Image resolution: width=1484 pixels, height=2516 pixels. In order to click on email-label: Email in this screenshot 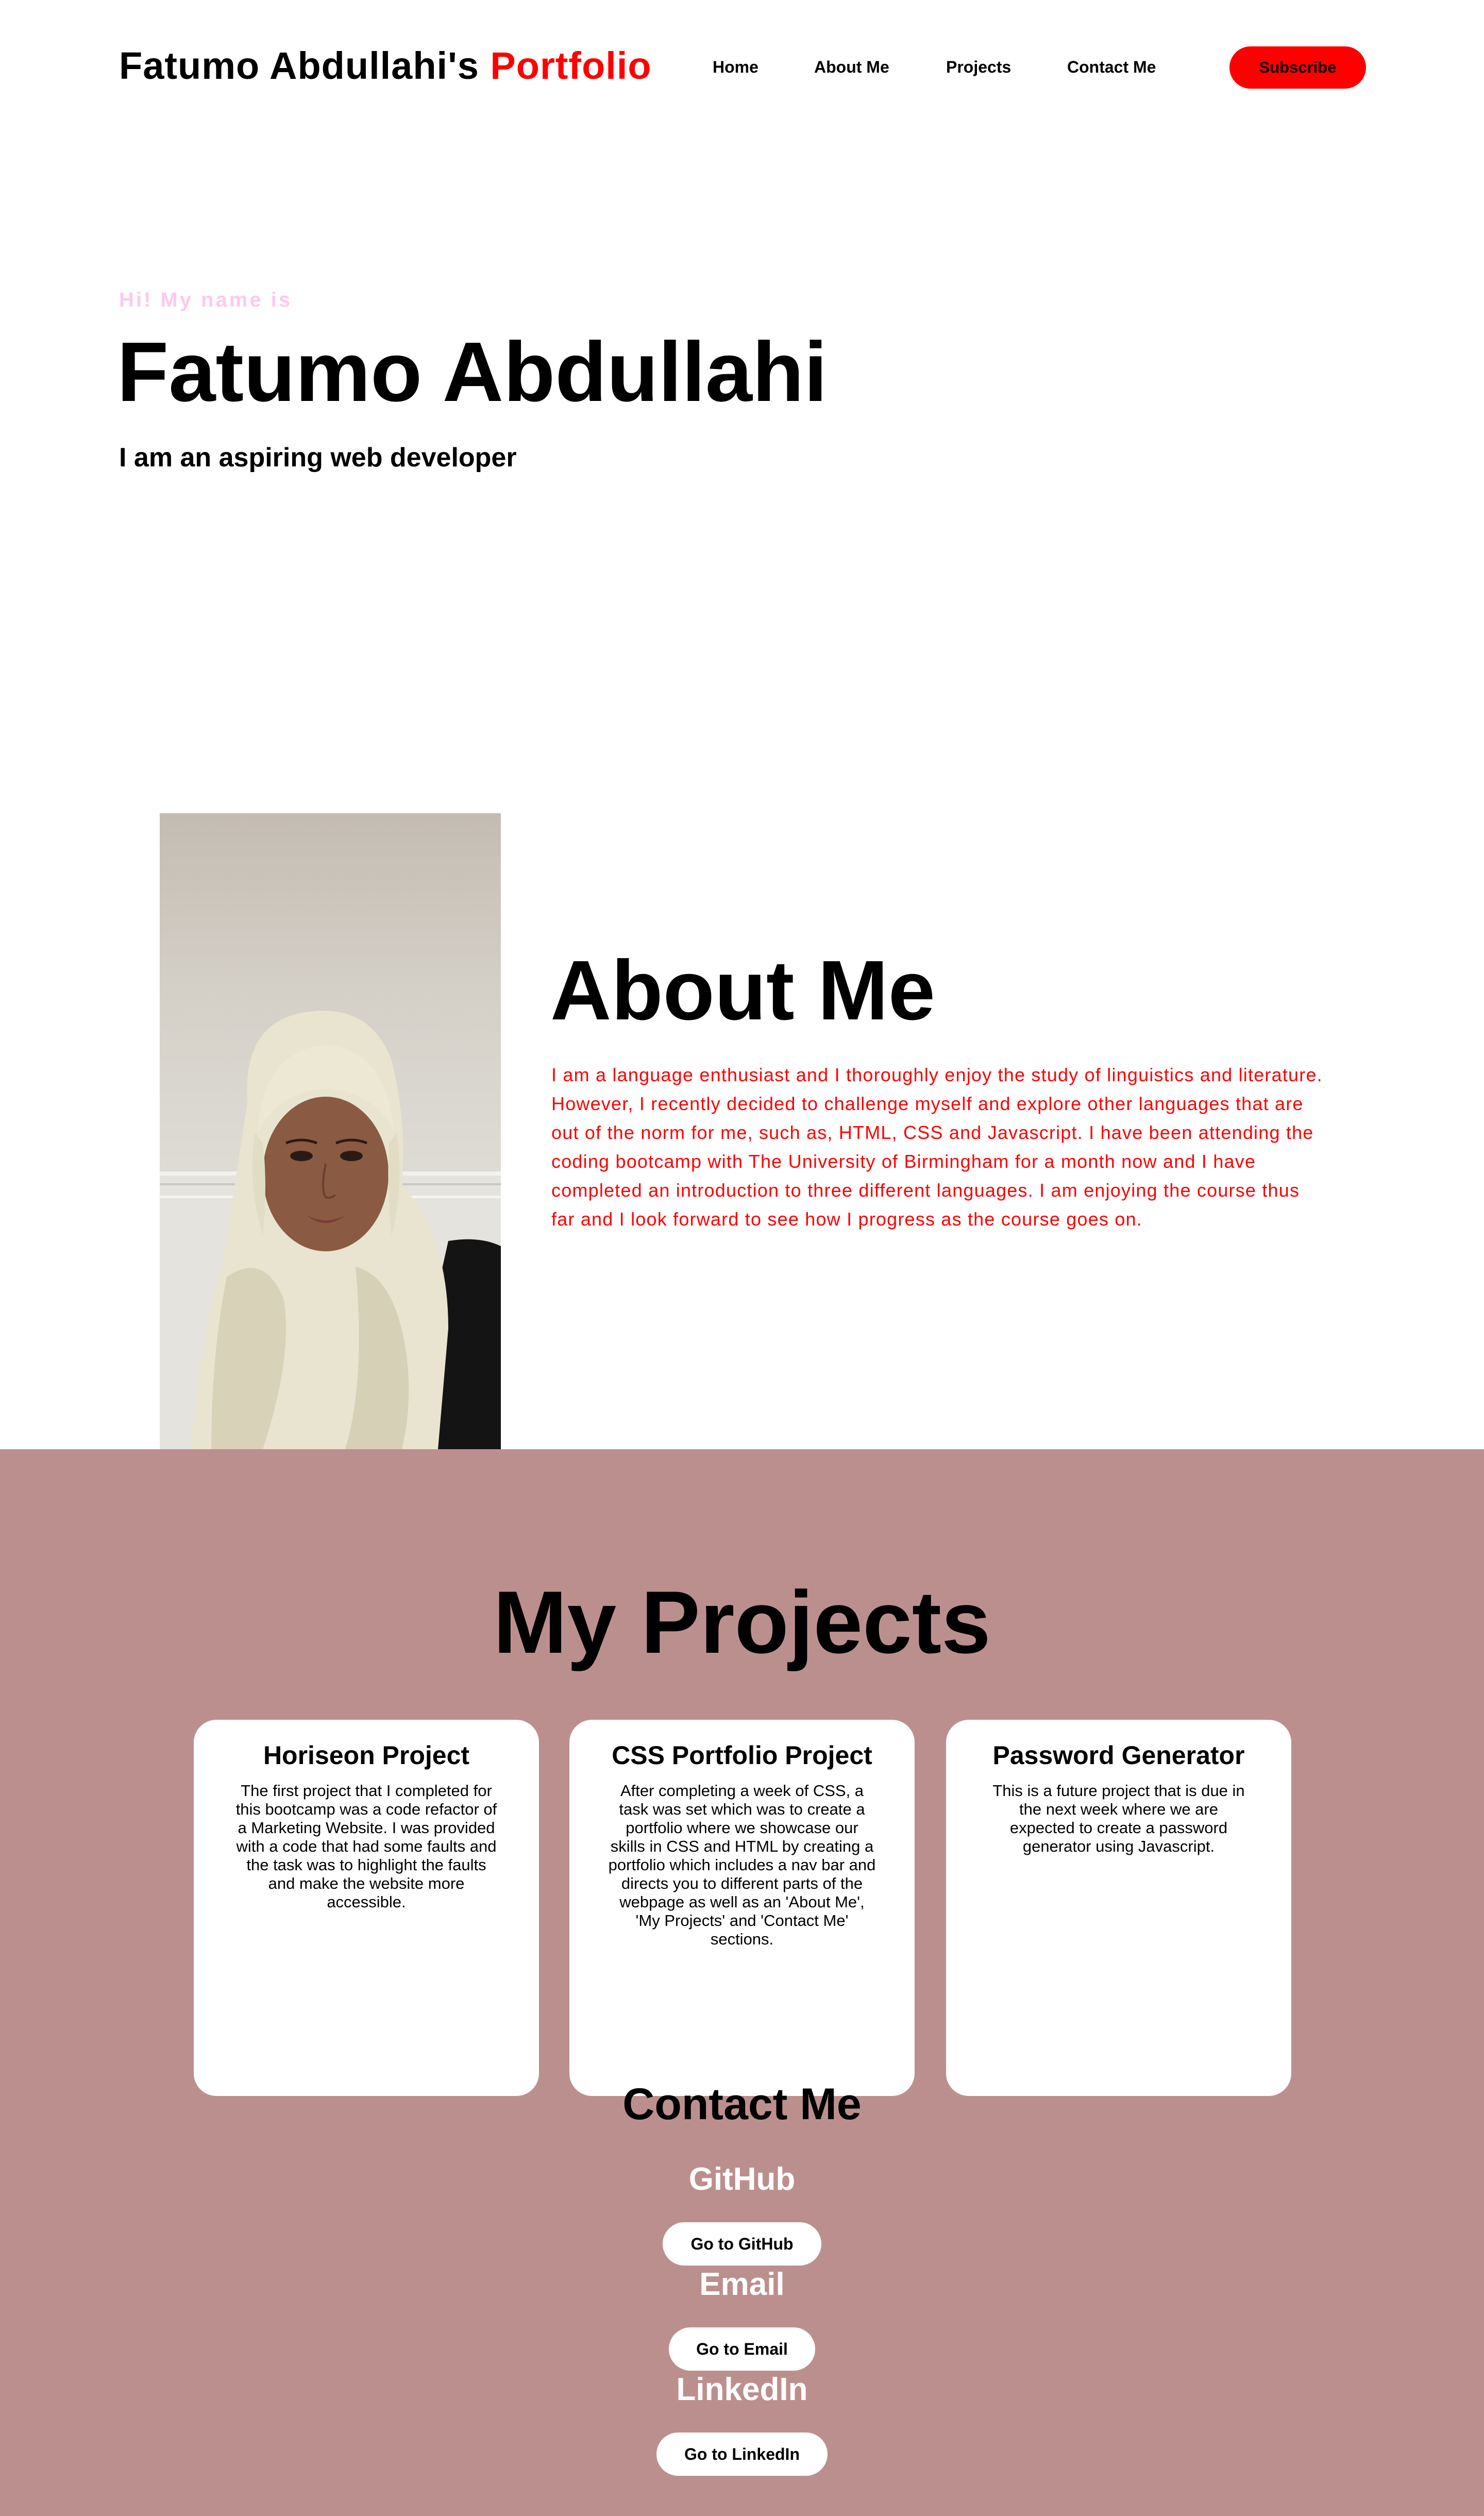, I will do `click(742, 2284)`.